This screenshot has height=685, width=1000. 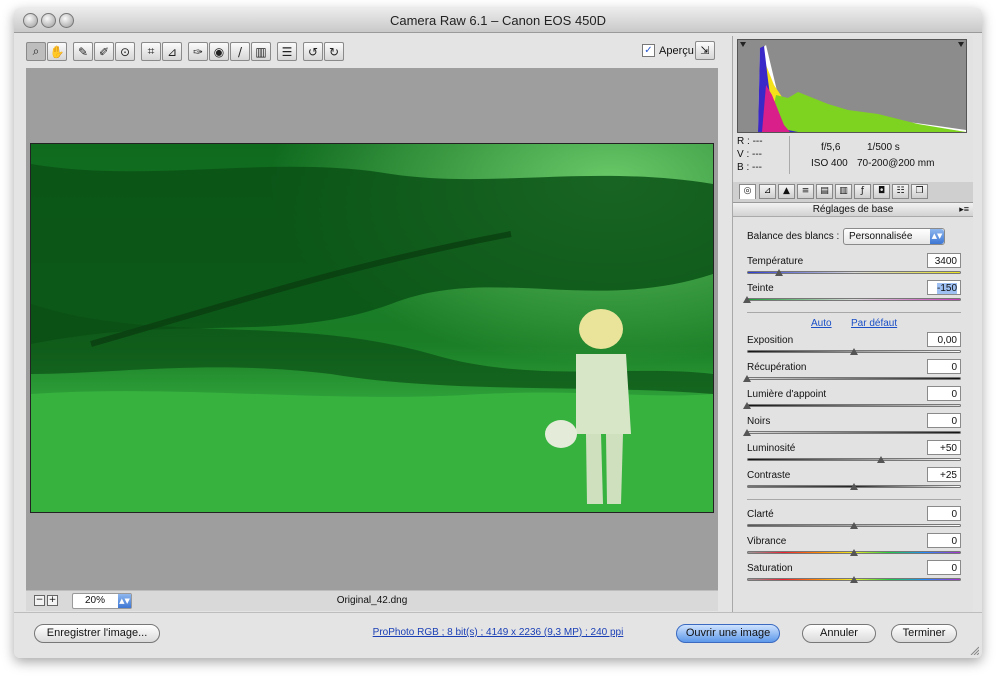 What do you see at coordinates (948, 448) in the screenshot?
I see `luminosite-value: +50` at bounding box center [948, 448].